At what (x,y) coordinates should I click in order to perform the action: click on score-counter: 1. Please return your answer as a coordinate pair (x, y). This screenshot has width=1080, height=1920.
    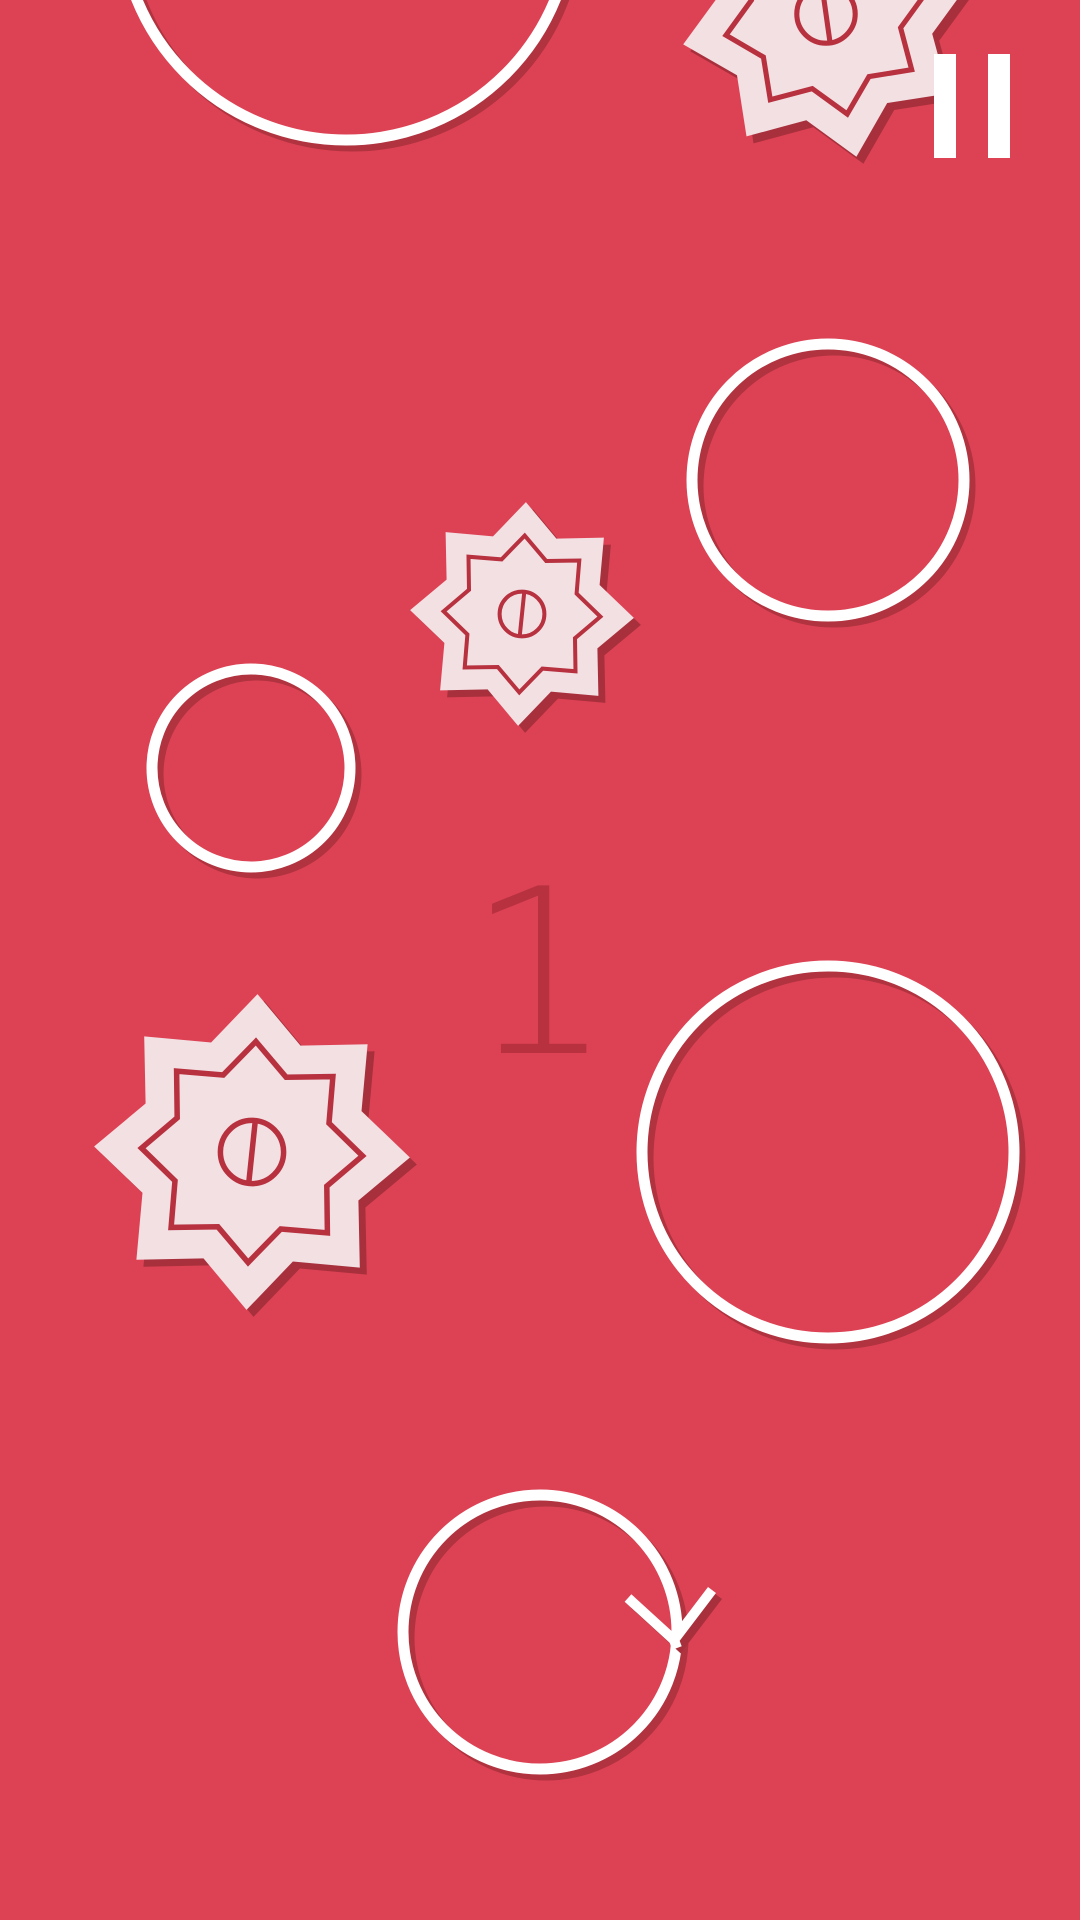
    Looking at the image, I should click on (540, 974).